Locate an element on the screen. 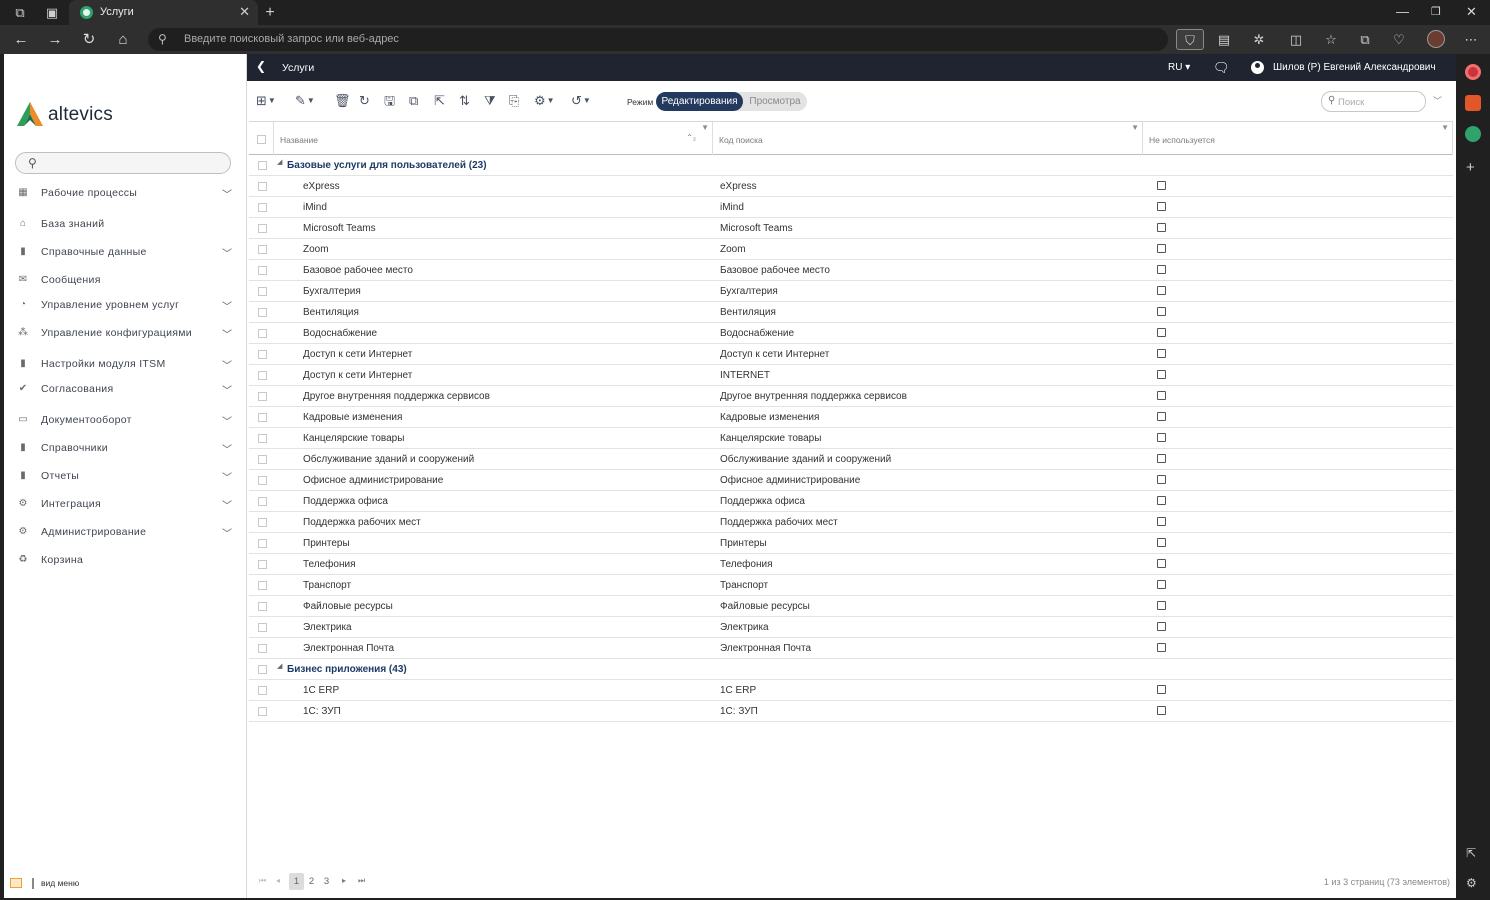  extension-icon: ▤ is located at coordinates (1224, 39).